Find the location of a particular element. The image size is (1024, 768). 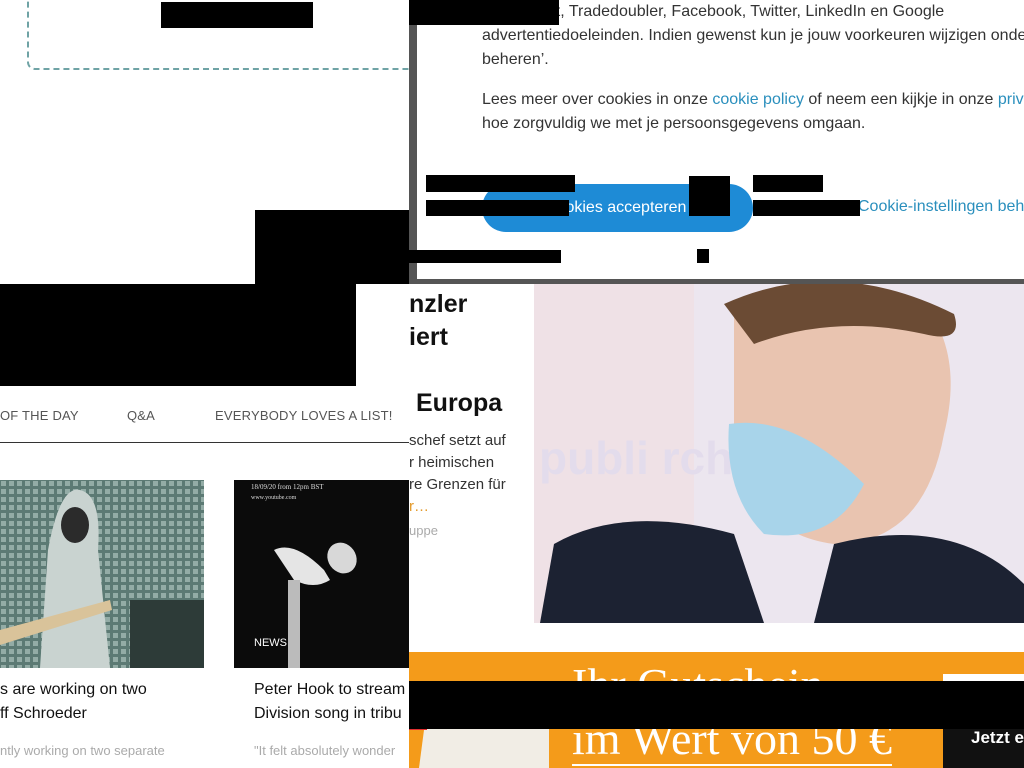

article-teaser-line2: r heimischen is located at coordinates (452, 462).